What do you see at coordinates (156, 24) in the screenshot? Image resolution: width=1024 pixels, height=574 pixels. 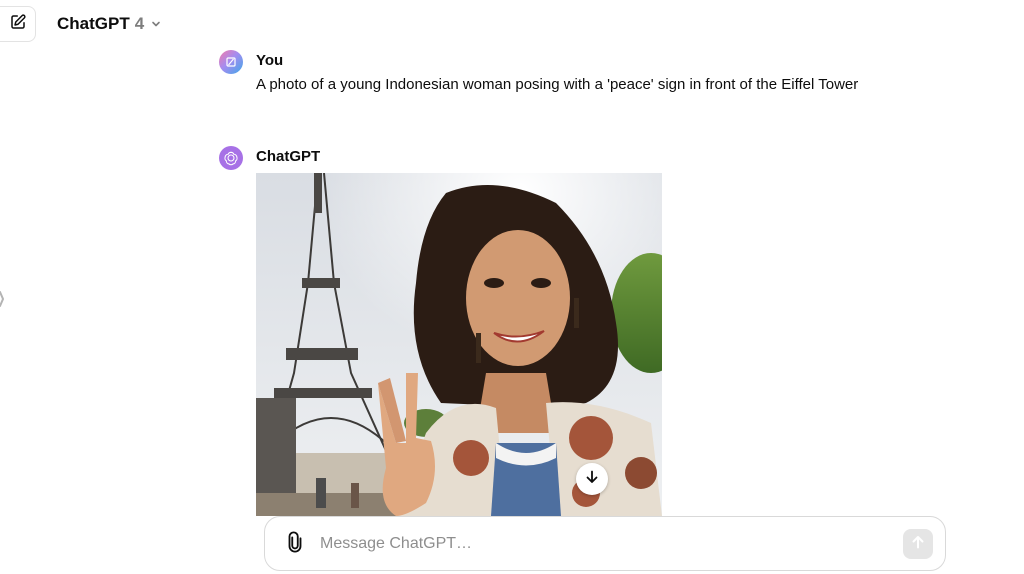 I see `chevron-down-icon` at bounding box center [156, 24].